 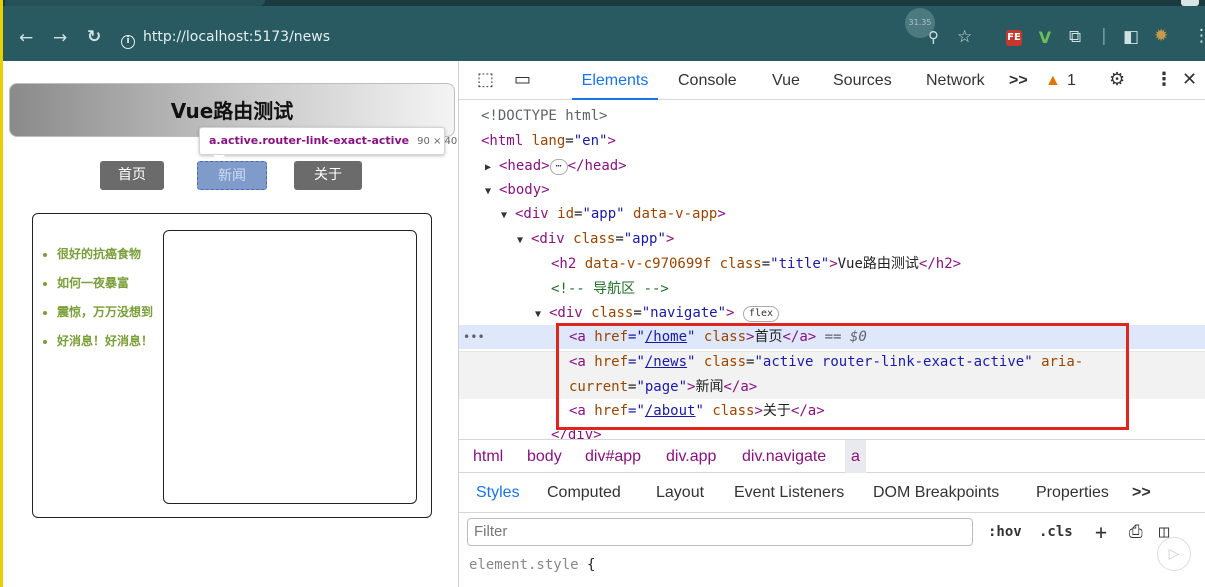 I want to click on breadcrumb-html: html, so click(x=488, y=456).